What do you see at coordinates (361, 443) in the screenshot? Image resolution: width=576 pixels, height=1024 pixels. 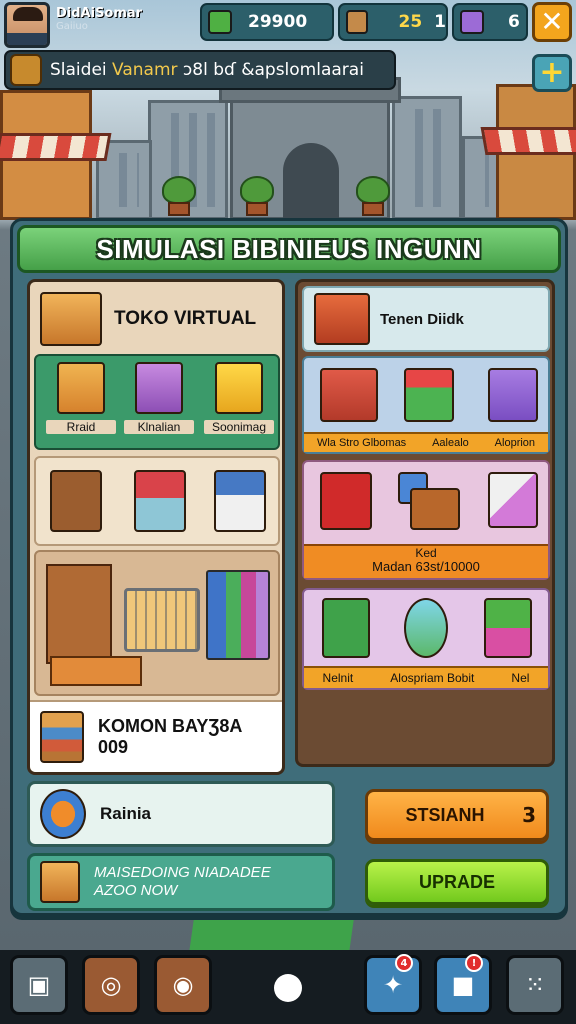 I see `catalog-category-label: Wla Stro Glbomas` at bounding box center [361, 443].